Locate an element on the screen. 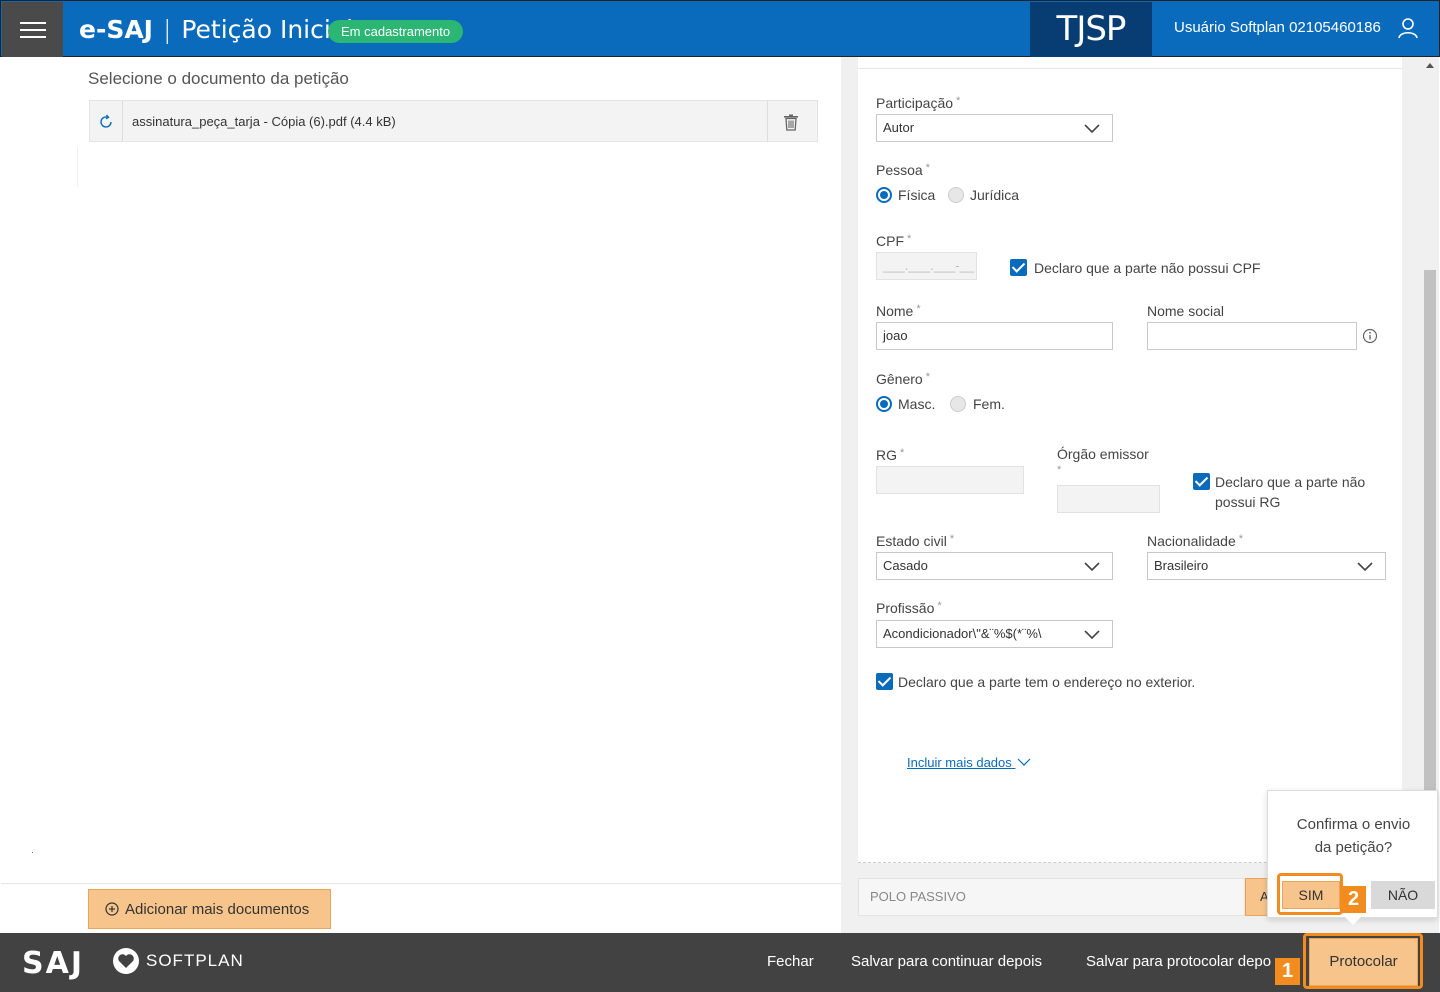 Image resolution: width=1440 pixels, height=992 pixels. polo-passivo-label: POLO PASSIVO is located at coordinates (918, 896).